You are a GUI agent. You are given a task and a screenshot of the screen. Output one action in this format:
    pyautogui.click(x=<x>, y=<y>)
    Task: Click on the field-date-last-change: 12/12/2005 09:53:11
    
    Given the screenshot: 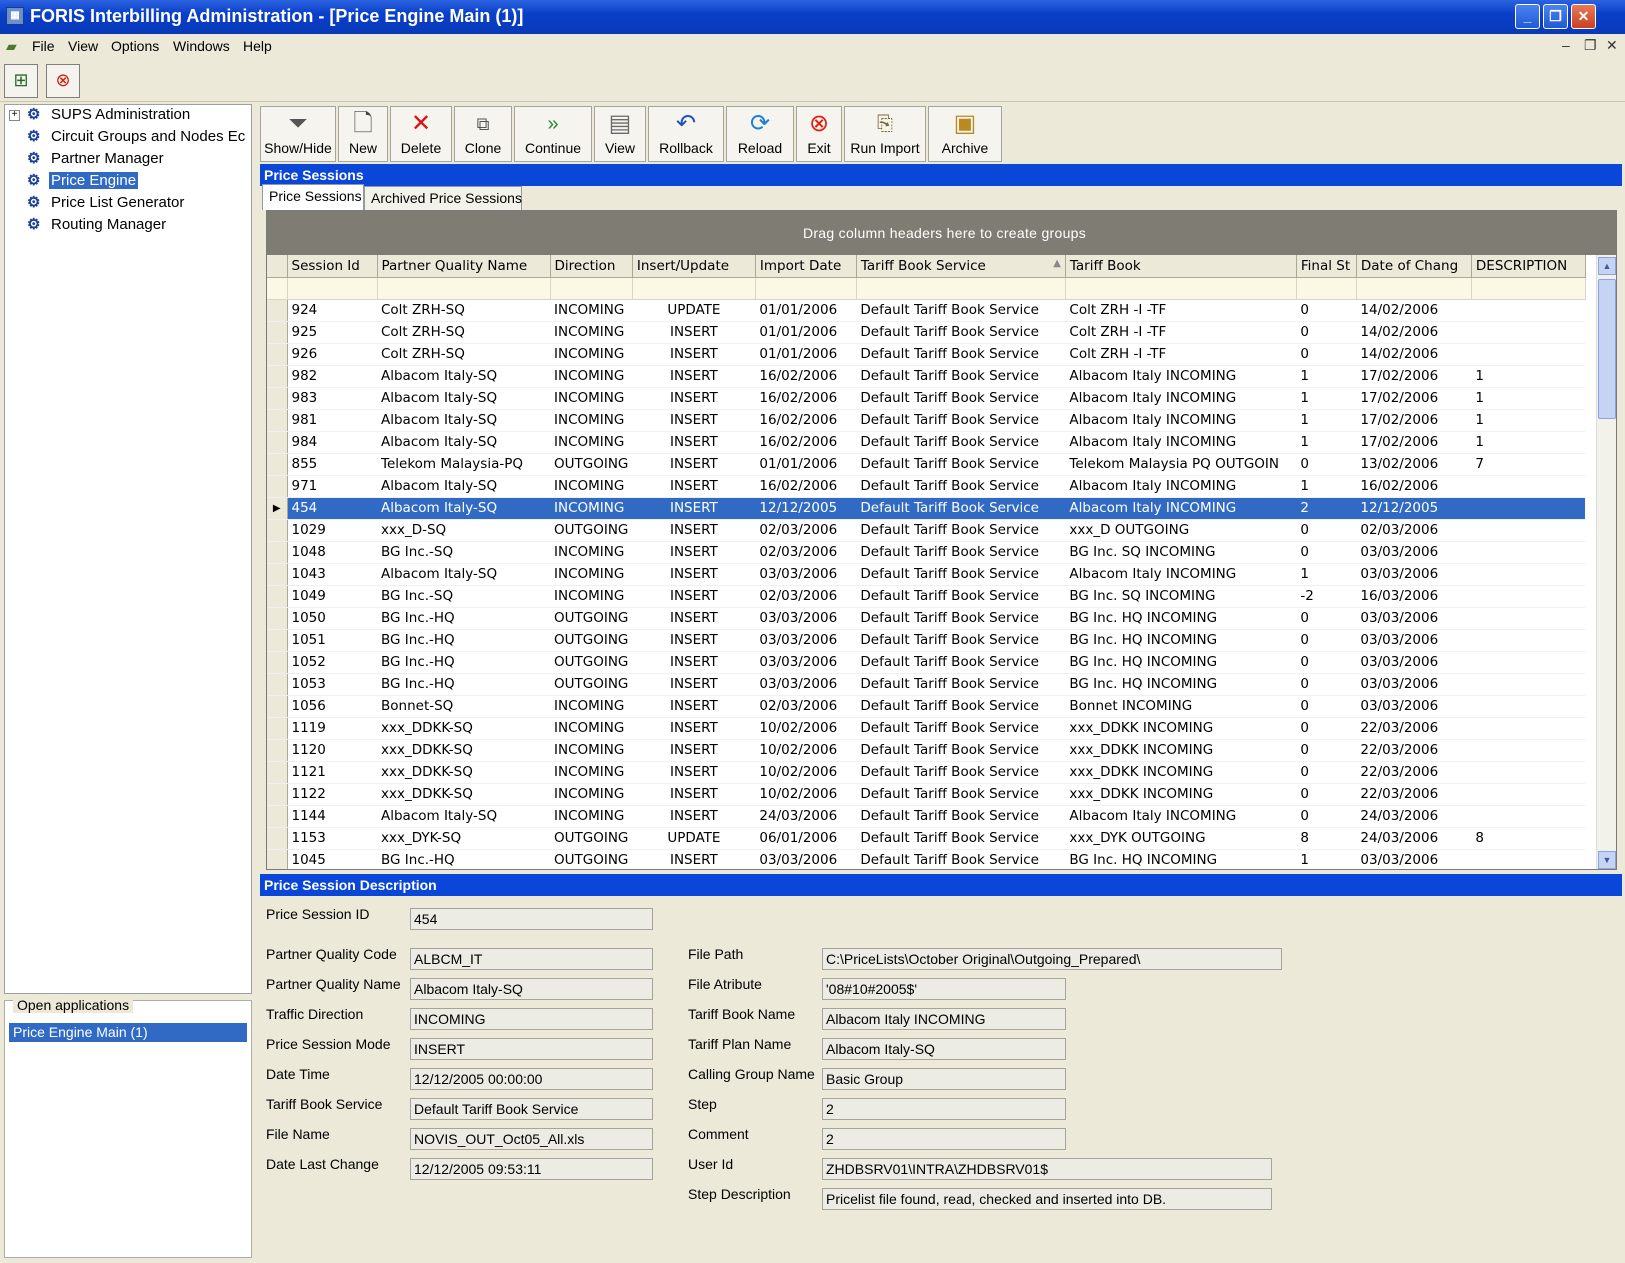 What is the action you would take?
    pyautogui.click(x=531, y=1169)
    